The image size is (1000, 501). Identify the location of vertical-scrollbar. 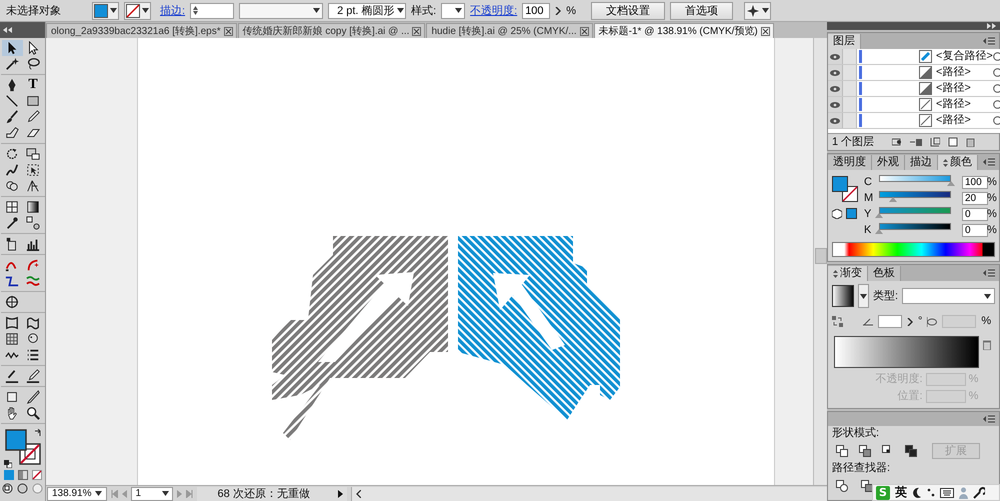
(820, 261).